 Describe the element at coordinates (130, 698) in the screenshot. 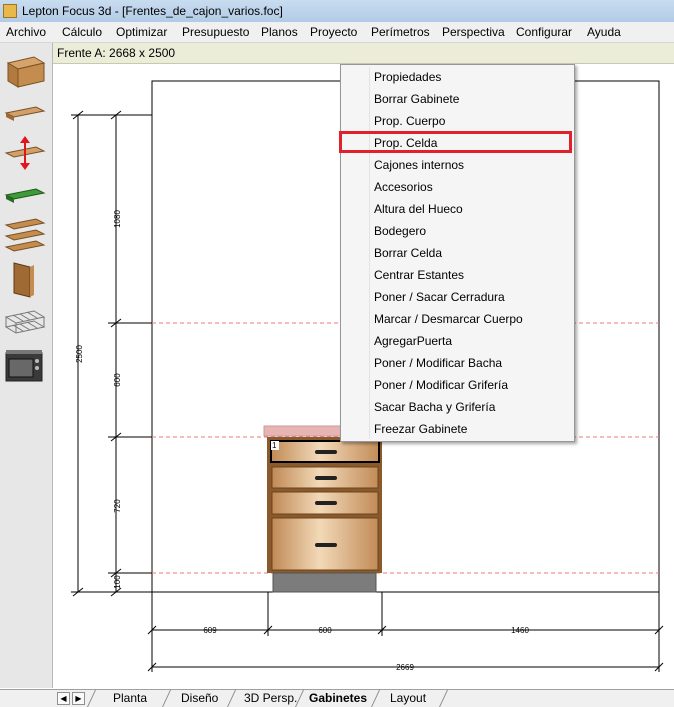

I see `tab-planta: Planta` at that location.